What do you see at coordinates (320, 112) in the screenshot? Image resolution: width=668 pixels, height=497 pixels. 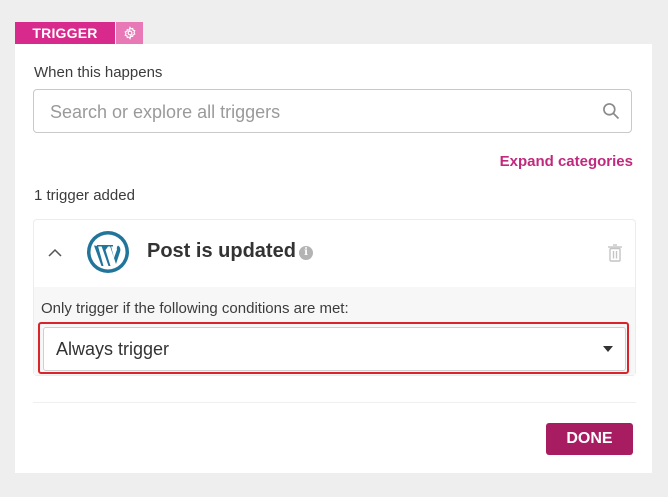 I see `search-input` at bounding box center [320, 112].